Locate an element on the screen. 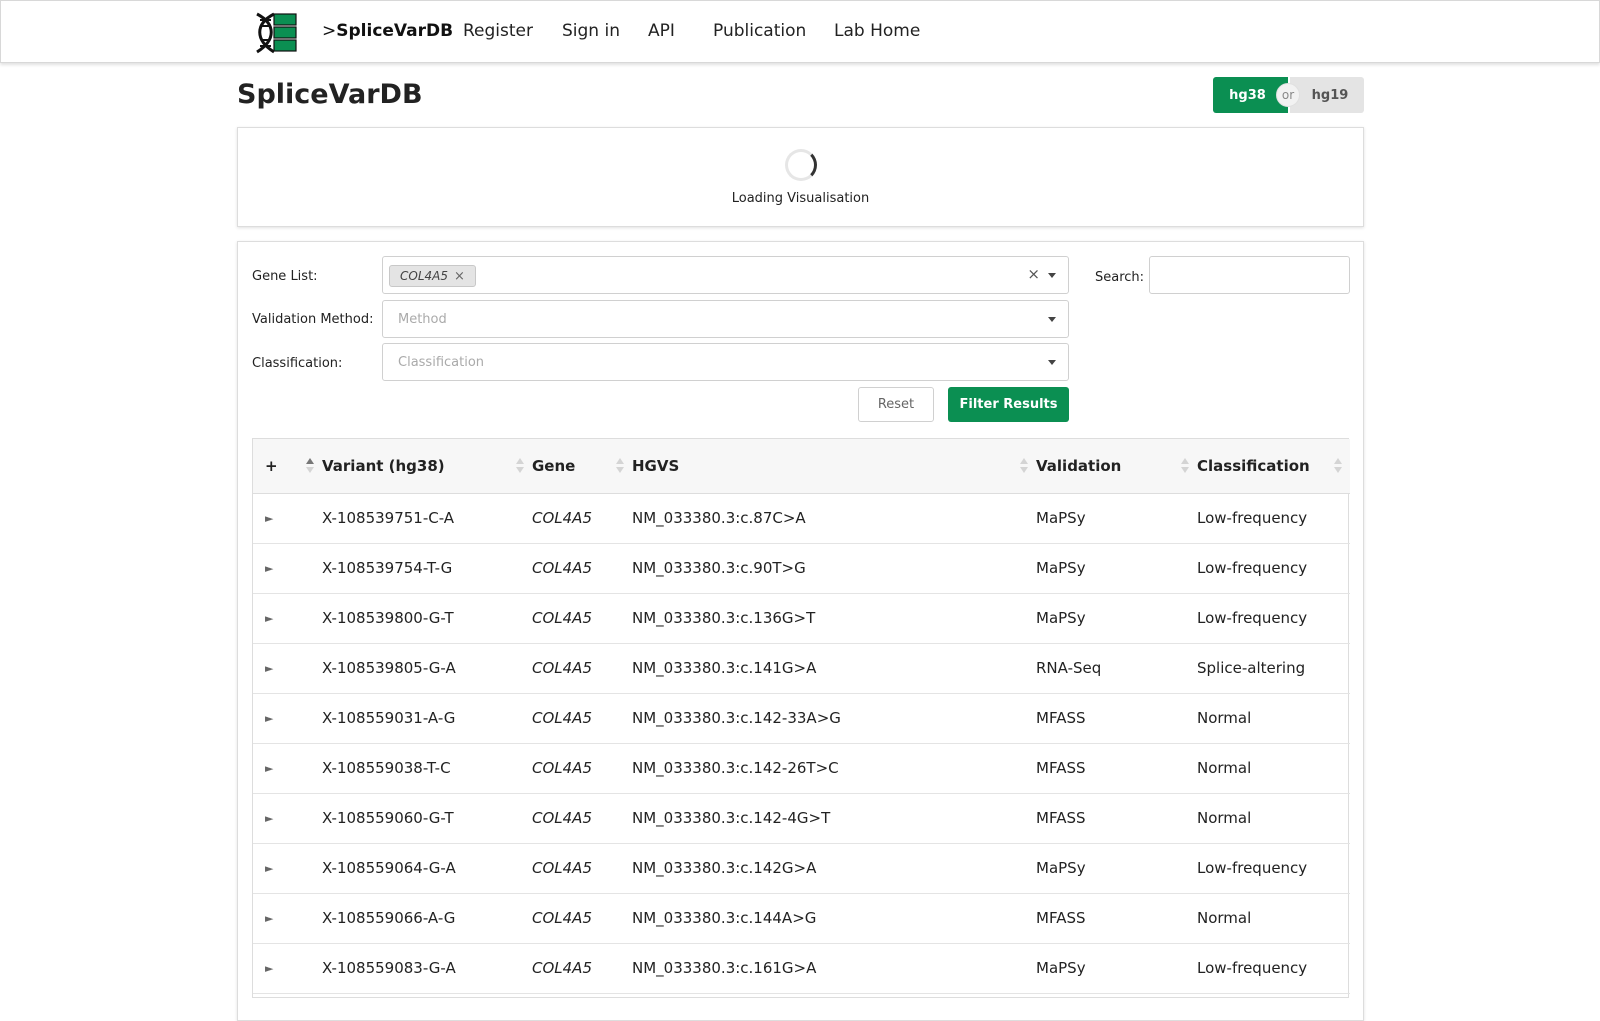  validation-placeholder: Method is located at coordinates (422, 319).